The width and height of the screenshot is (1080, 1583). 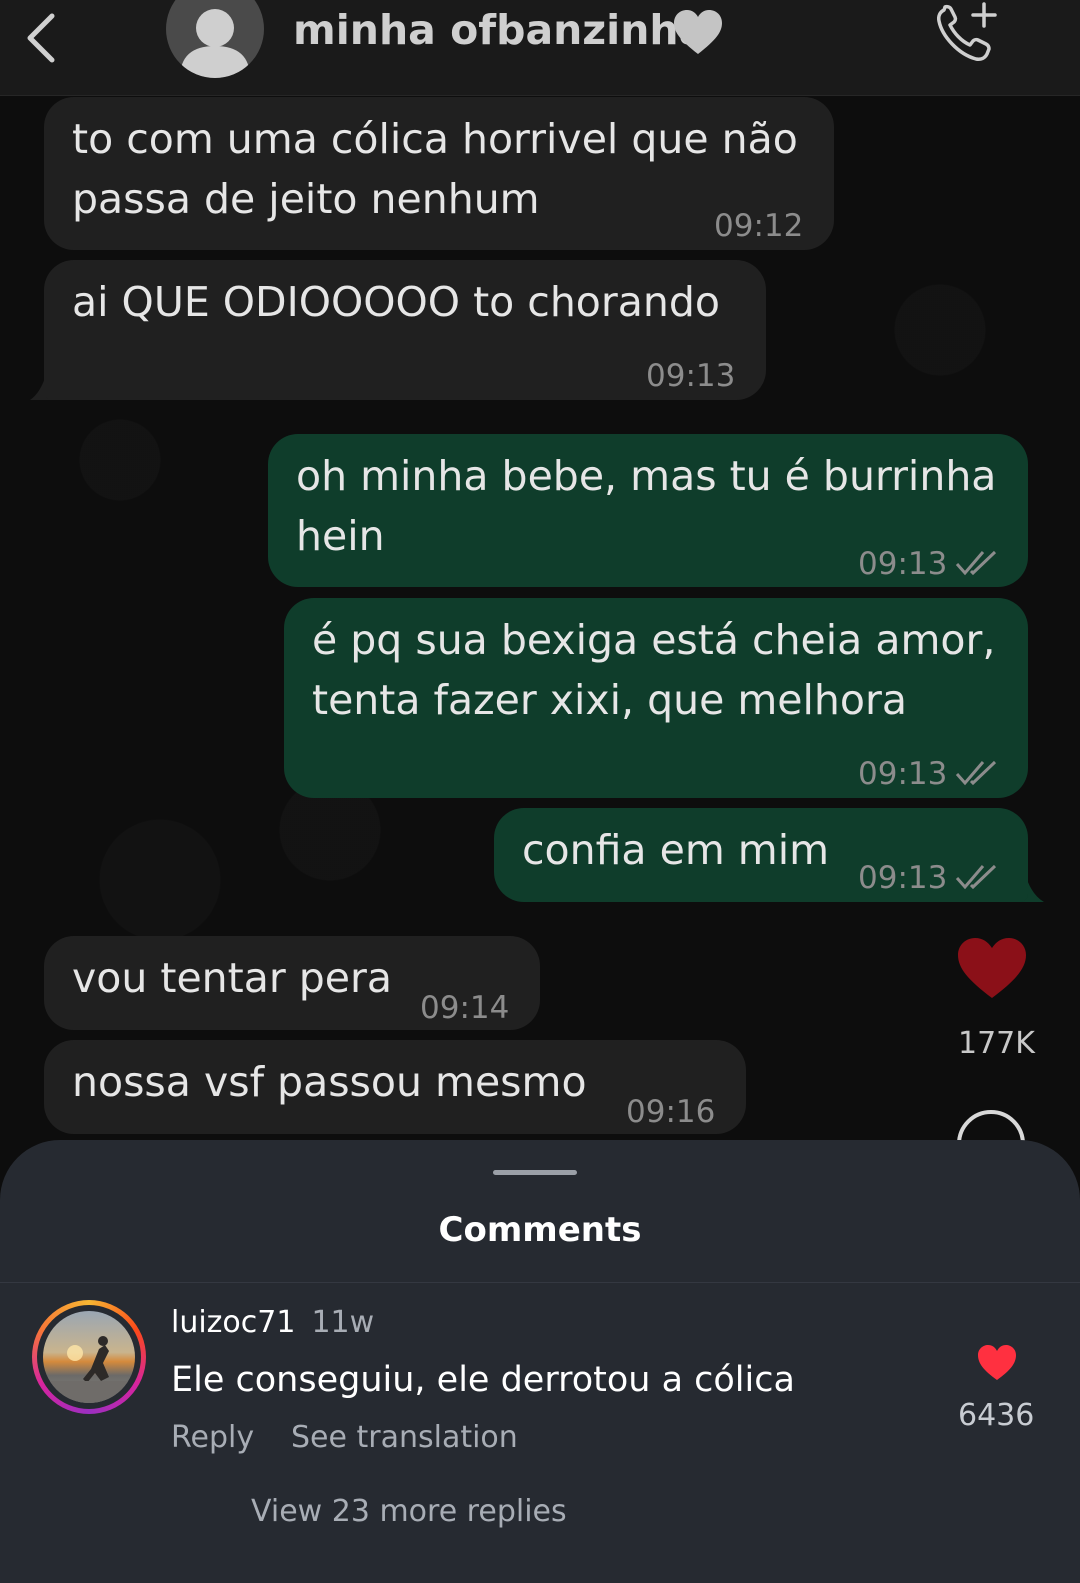 I want to click on view-more-replies-button: View 23 more replies, so click(x=409, y=1511).